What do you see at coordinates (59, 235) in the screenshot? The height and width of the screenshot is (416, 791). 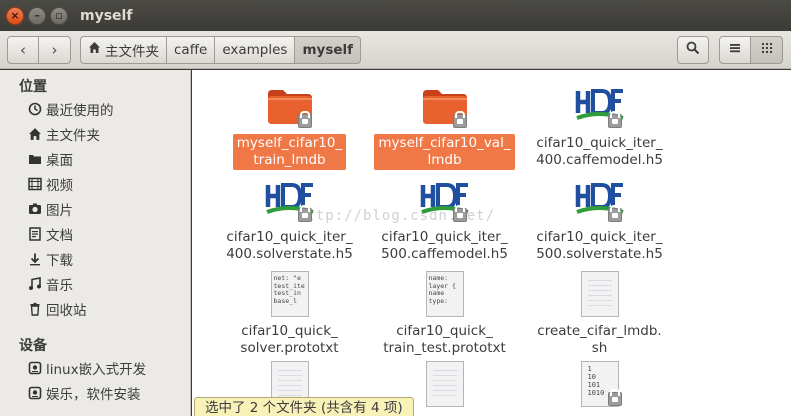 I see `sidebar-place-item-label: 文档` at bounding box center [59, 235].